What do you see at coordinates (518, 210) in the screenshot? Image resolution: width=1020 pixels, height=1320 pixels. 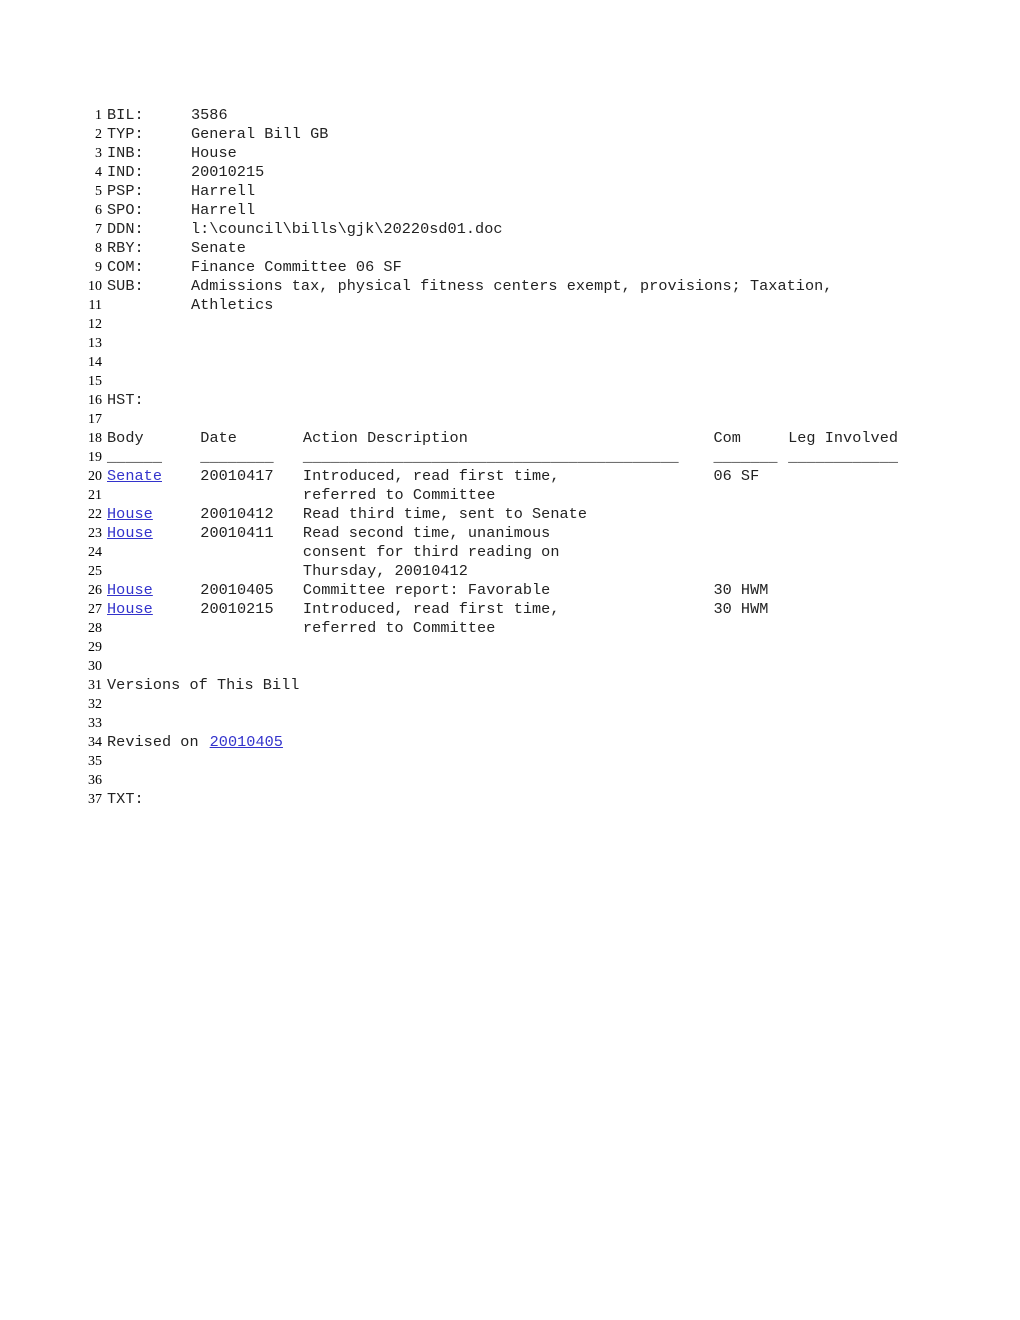 I see `field-line: 6 SPO: Harrell` at bounding box center [518, 210].